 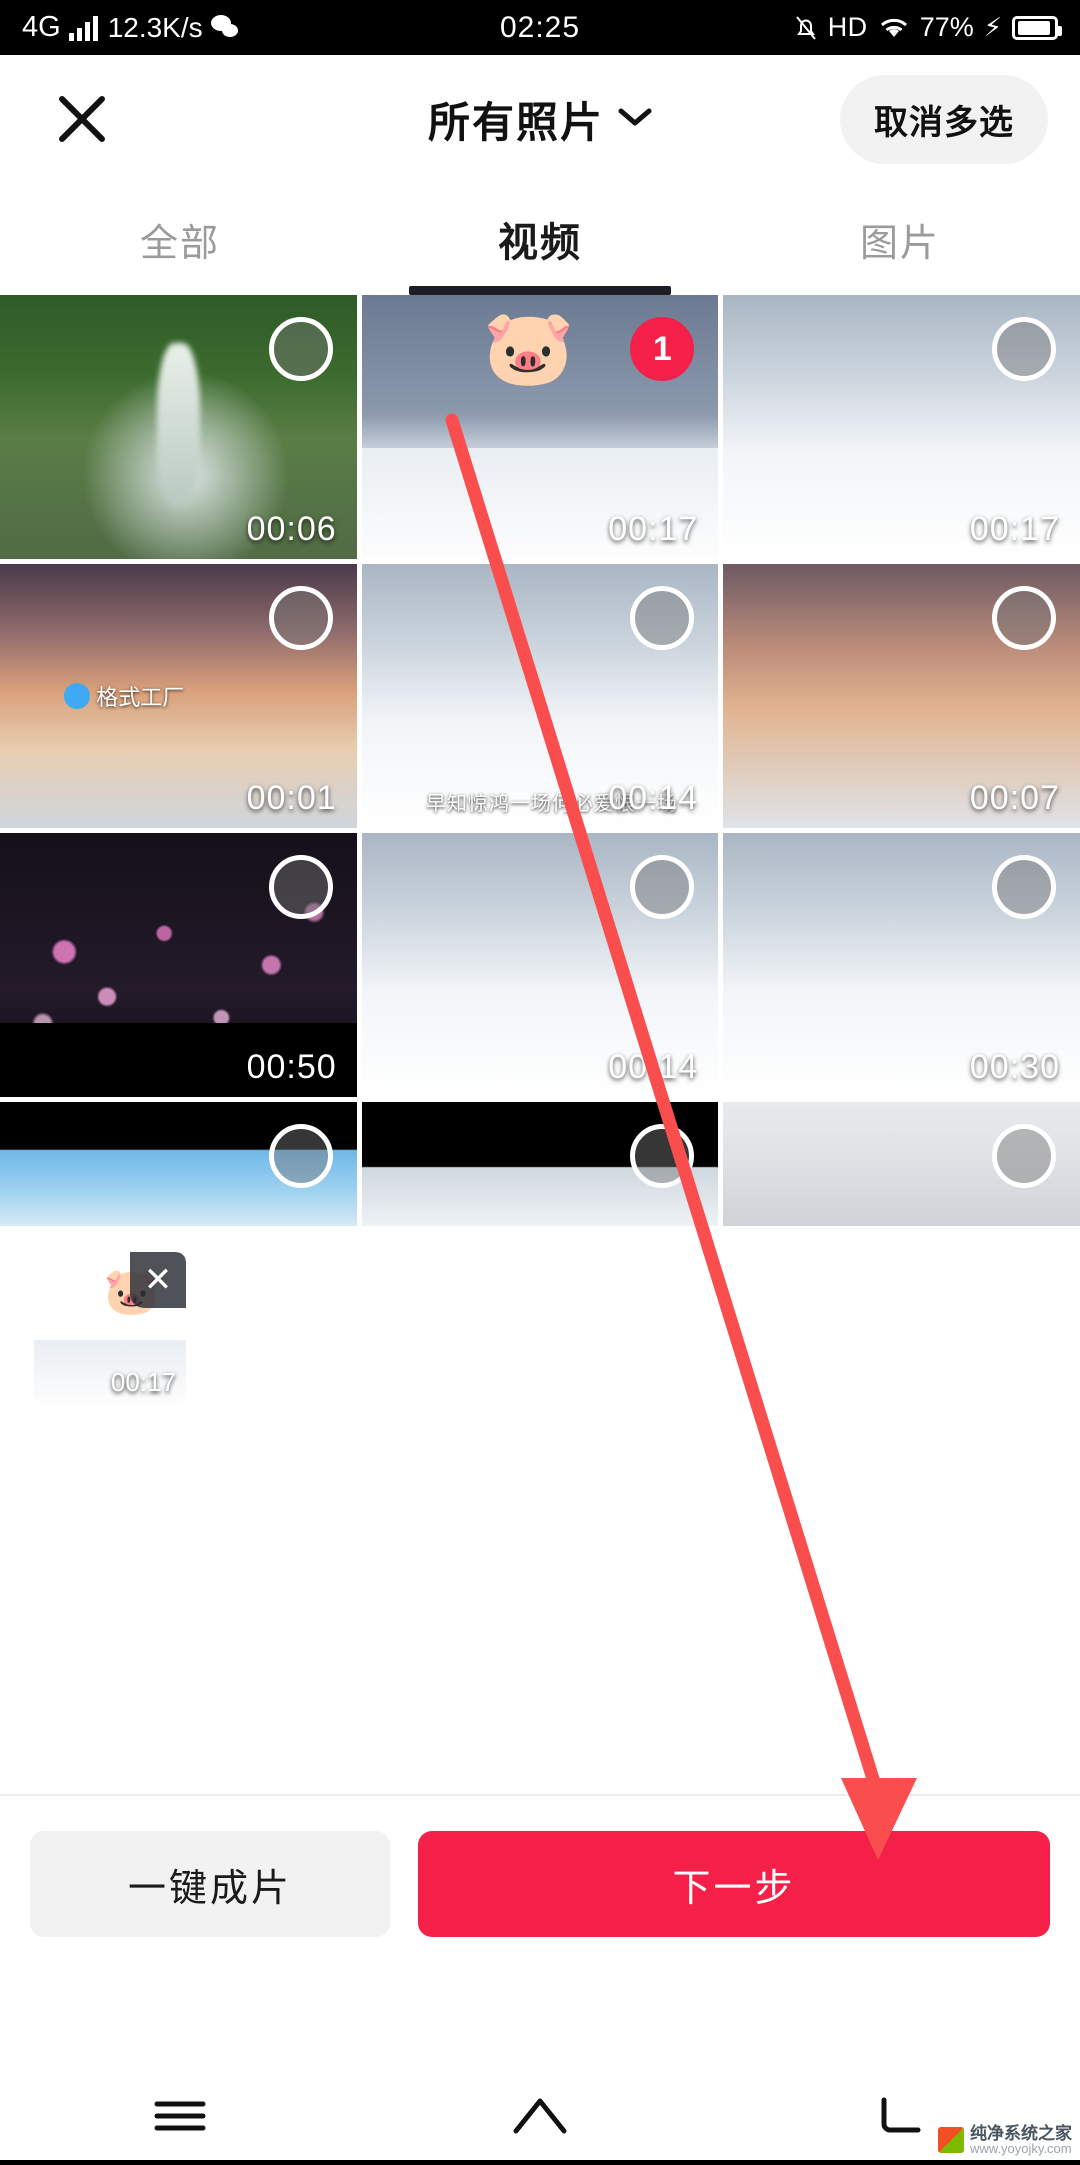 I want to click on system-nav-bar: 纯净系统之家 www.yoyojky.com, so click(x=540, y=2116).